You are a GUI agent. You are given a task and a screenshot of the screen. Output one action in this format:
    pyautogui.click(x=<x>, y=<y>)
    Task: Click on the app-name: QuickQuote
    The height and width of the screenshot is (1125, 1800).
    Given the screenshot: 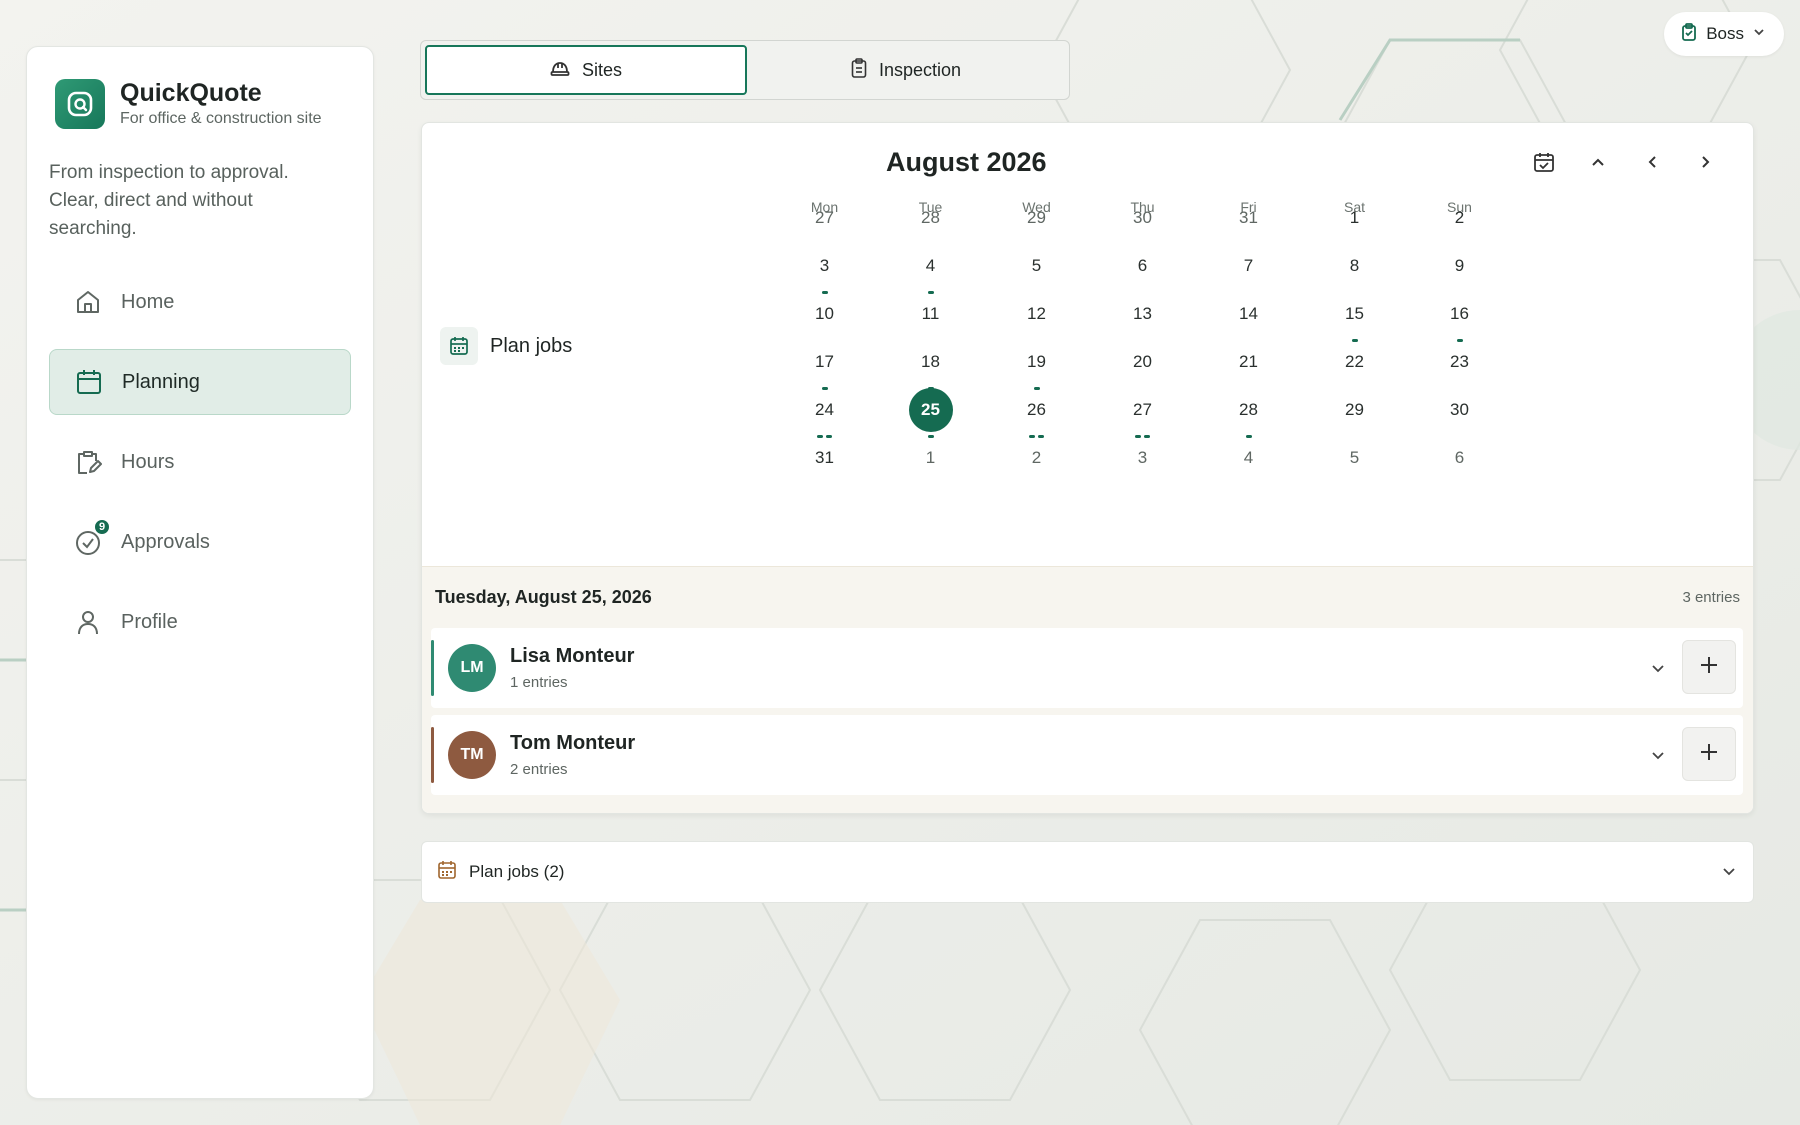 What is the action you would take?
    pyautogui.click(x=191, y=92)
    